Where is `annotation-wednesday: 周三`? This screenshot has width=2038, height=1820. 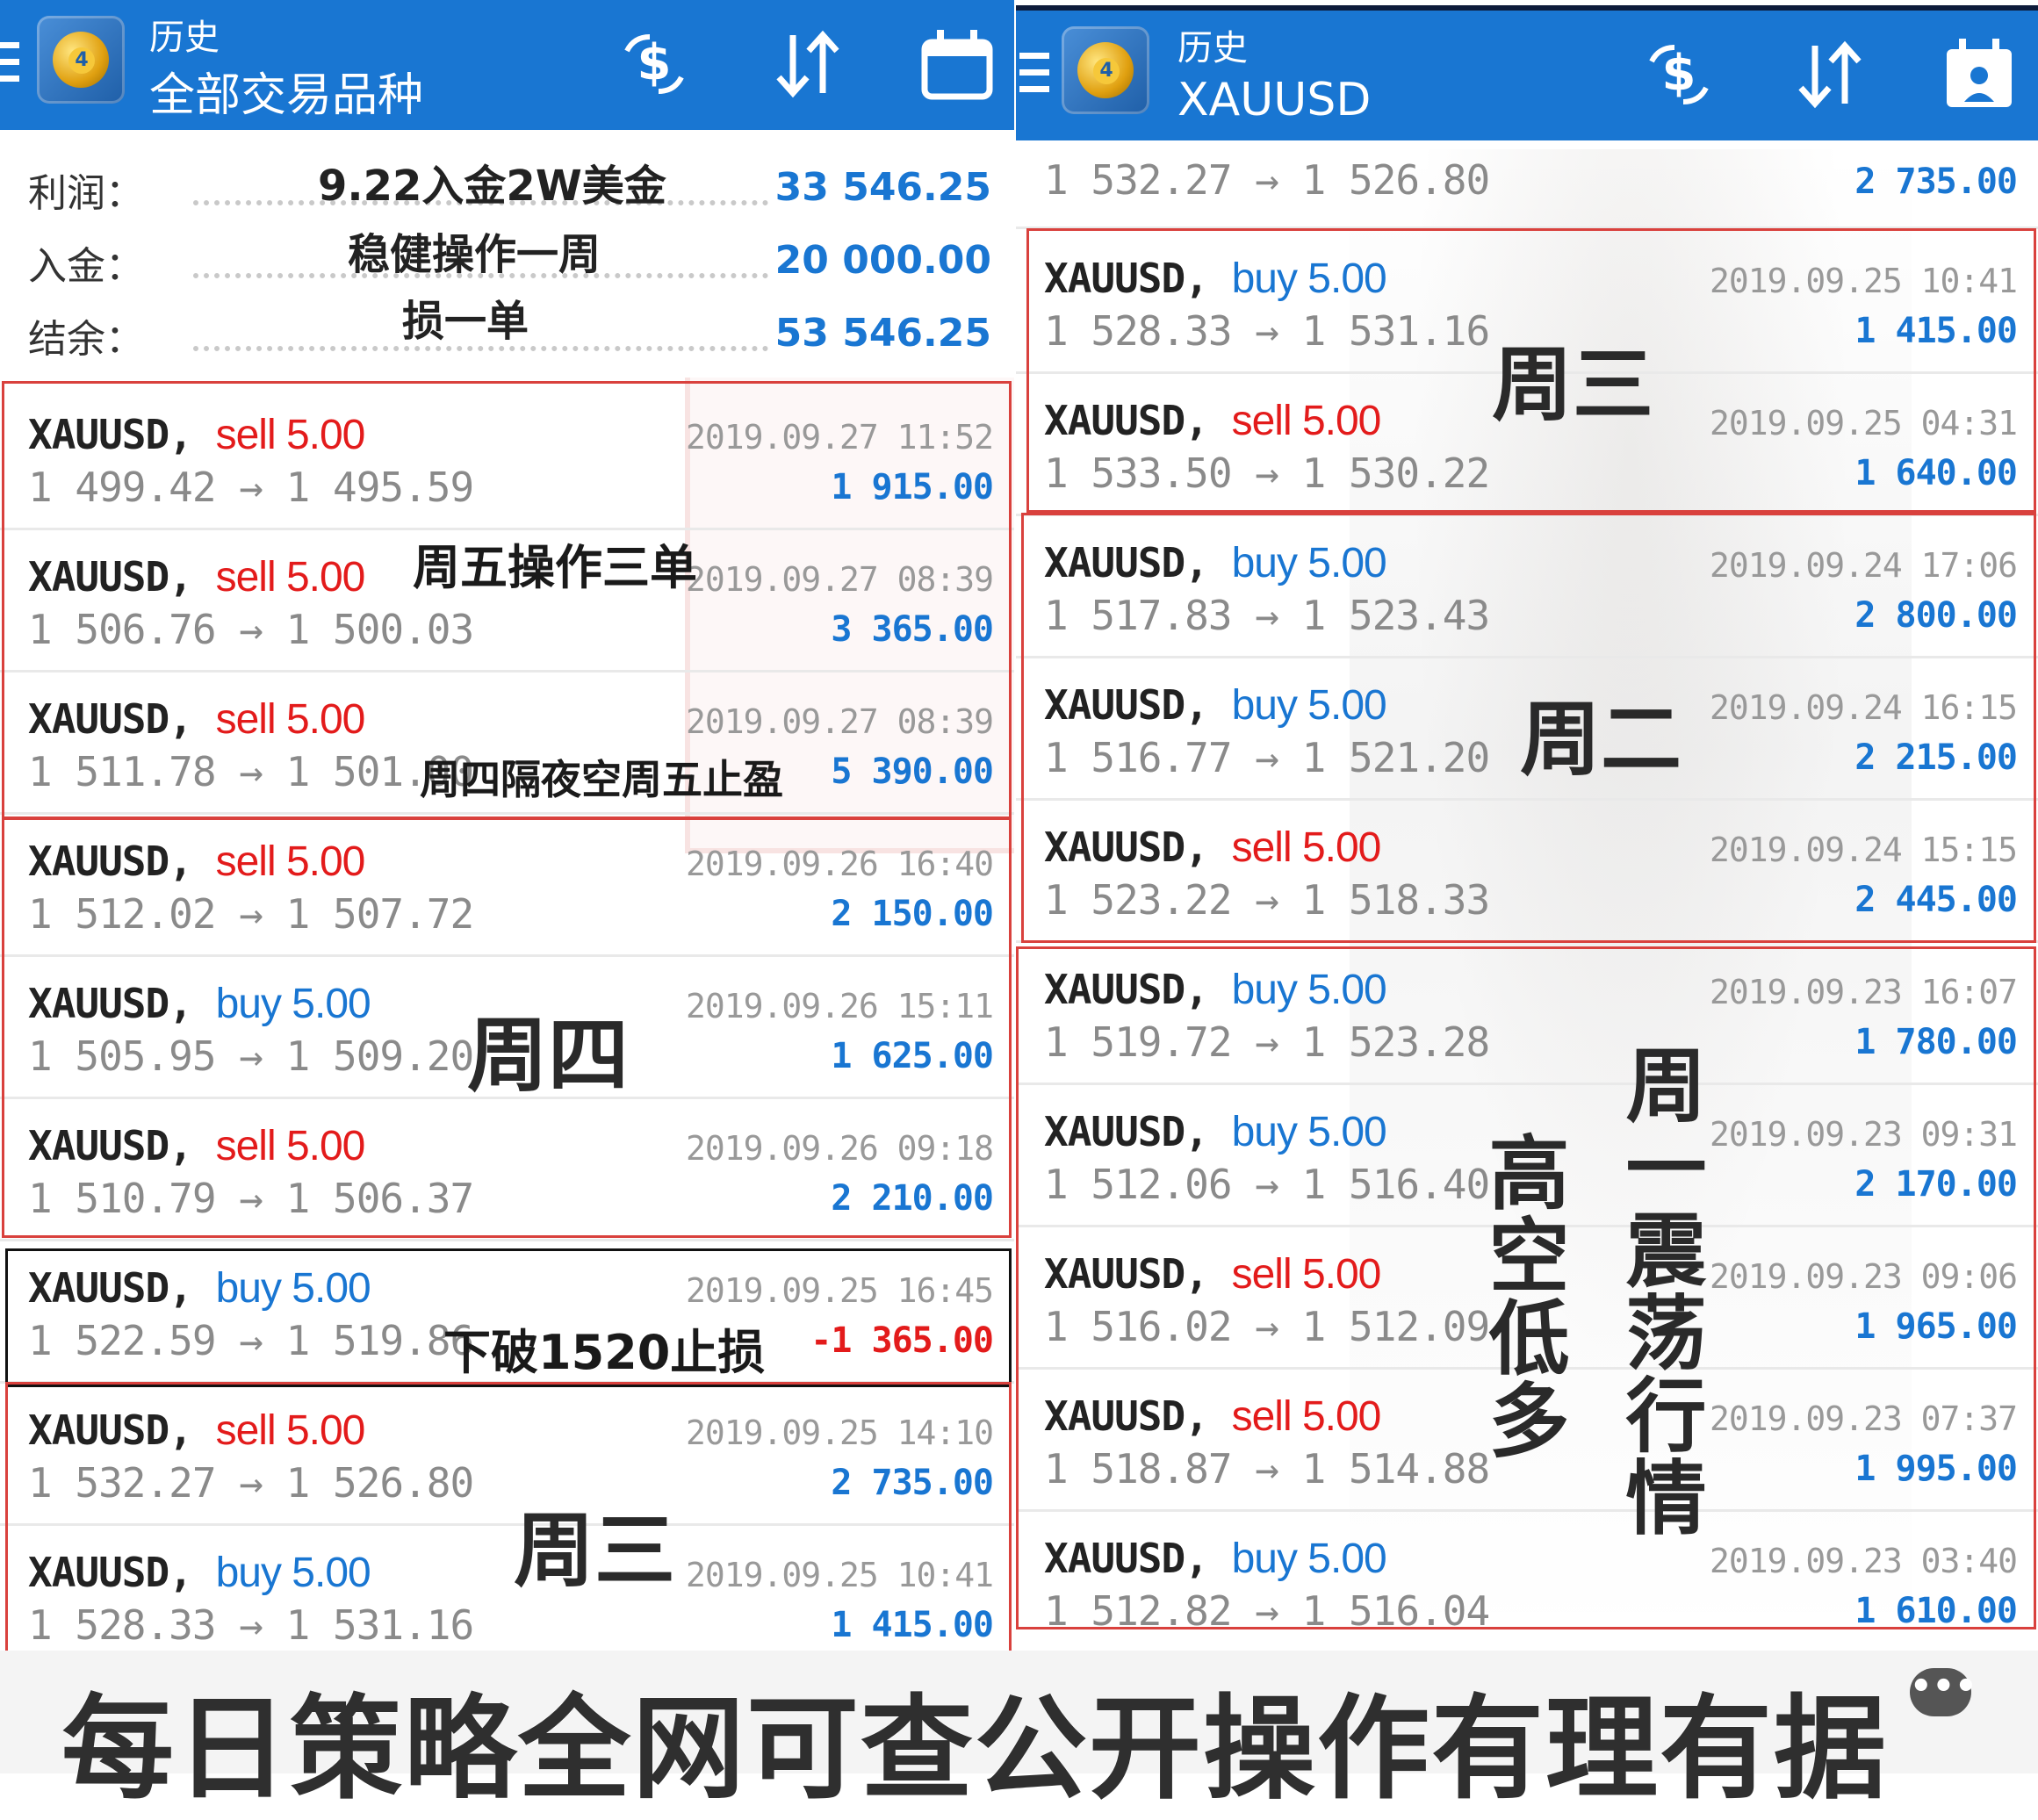
annotation-wednesday: 周三 is located at coordinates (1573, 385).